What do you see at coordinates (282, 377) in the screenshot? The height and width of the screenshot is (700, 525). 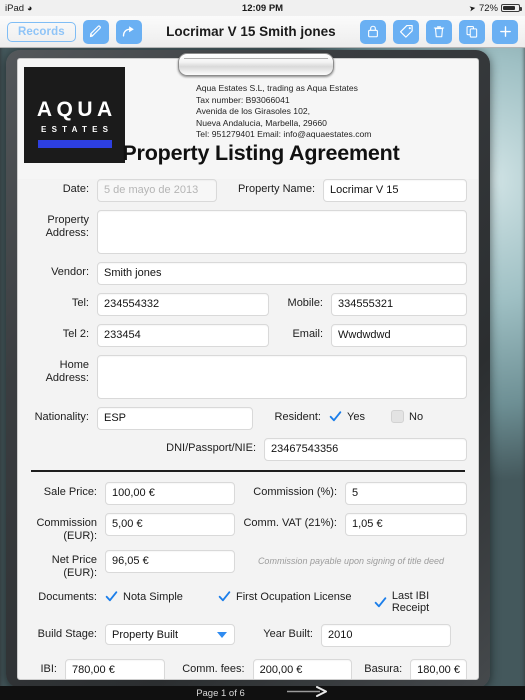 I see `home-address-input` at bounding box center [282, 377].